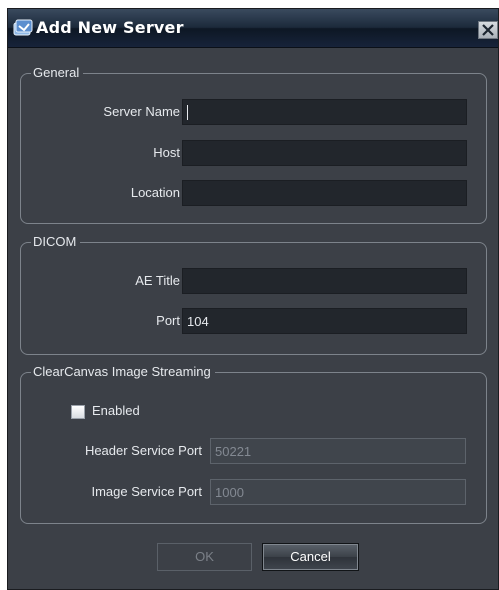  I want to click on header-service-port-value: 50221, so click(233, 451).